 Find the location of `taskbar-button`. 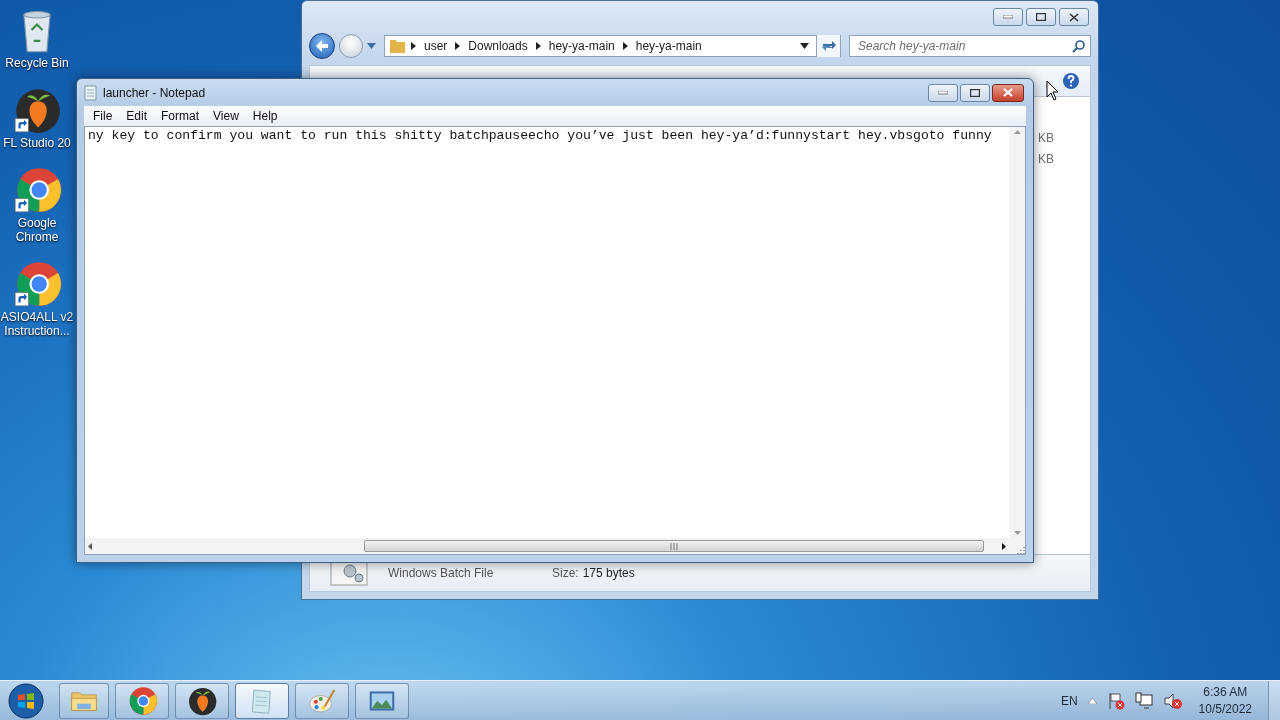

taskbar-button is located at coordinates (202, 700).